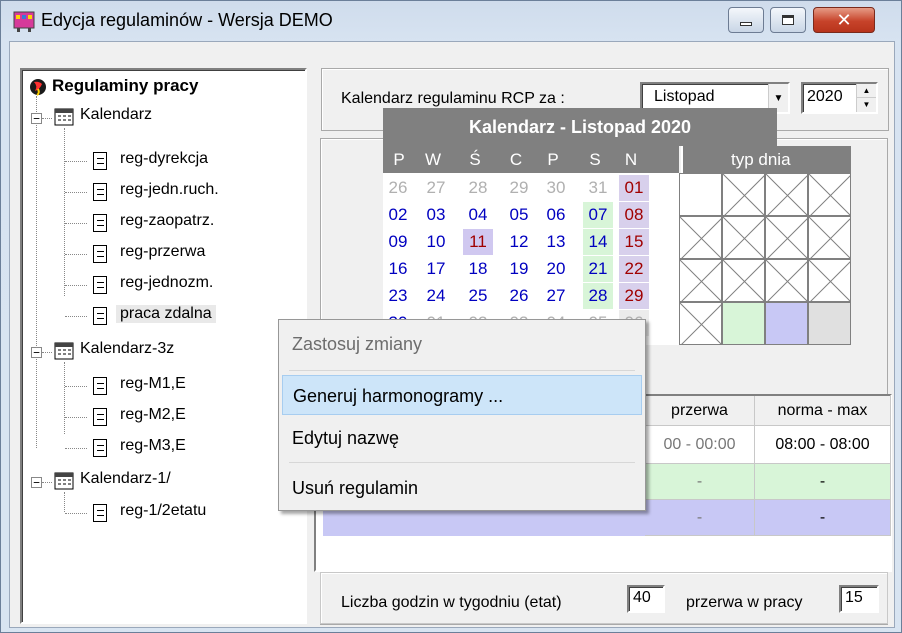 This screenshot has height=633, width=902. What do you see at coordinates (462, 438) in the screenshot?
I see `menu-item-rename: Edytuj nazwę` at bounding box center [462, 438].